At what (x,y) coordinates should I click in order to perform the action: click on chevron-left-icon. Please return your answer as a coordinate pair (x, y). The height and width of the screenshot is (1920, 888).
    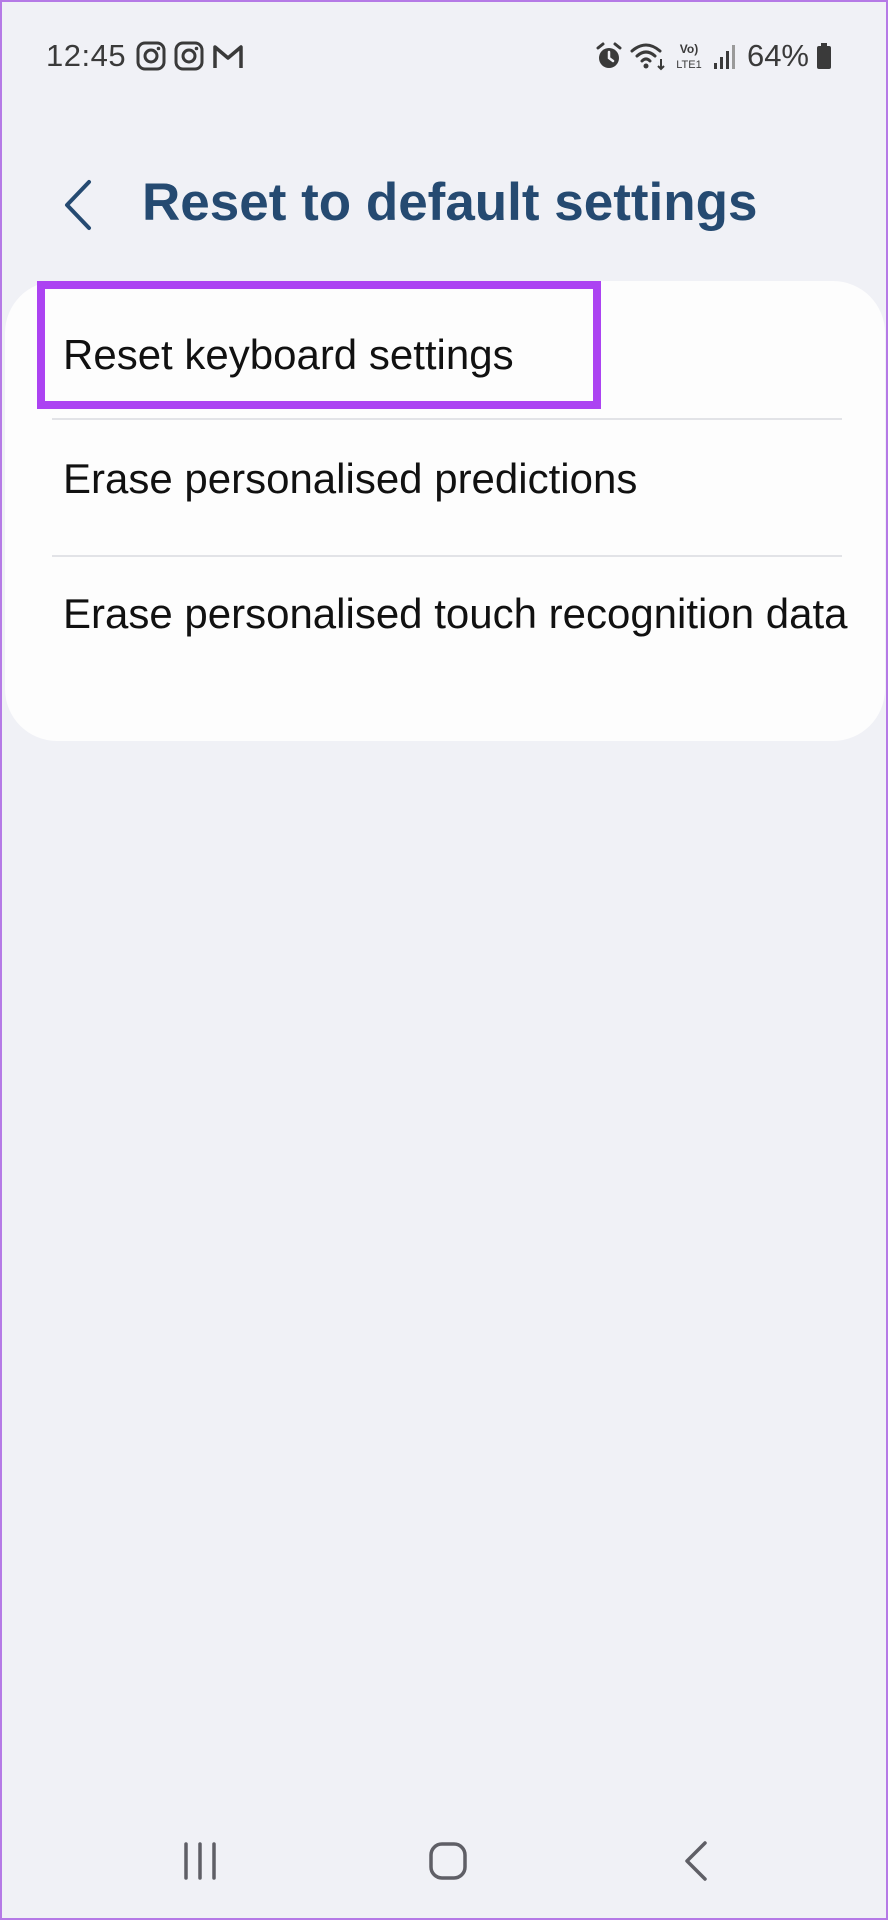
    Looking at the image, I should click on (78, 205).